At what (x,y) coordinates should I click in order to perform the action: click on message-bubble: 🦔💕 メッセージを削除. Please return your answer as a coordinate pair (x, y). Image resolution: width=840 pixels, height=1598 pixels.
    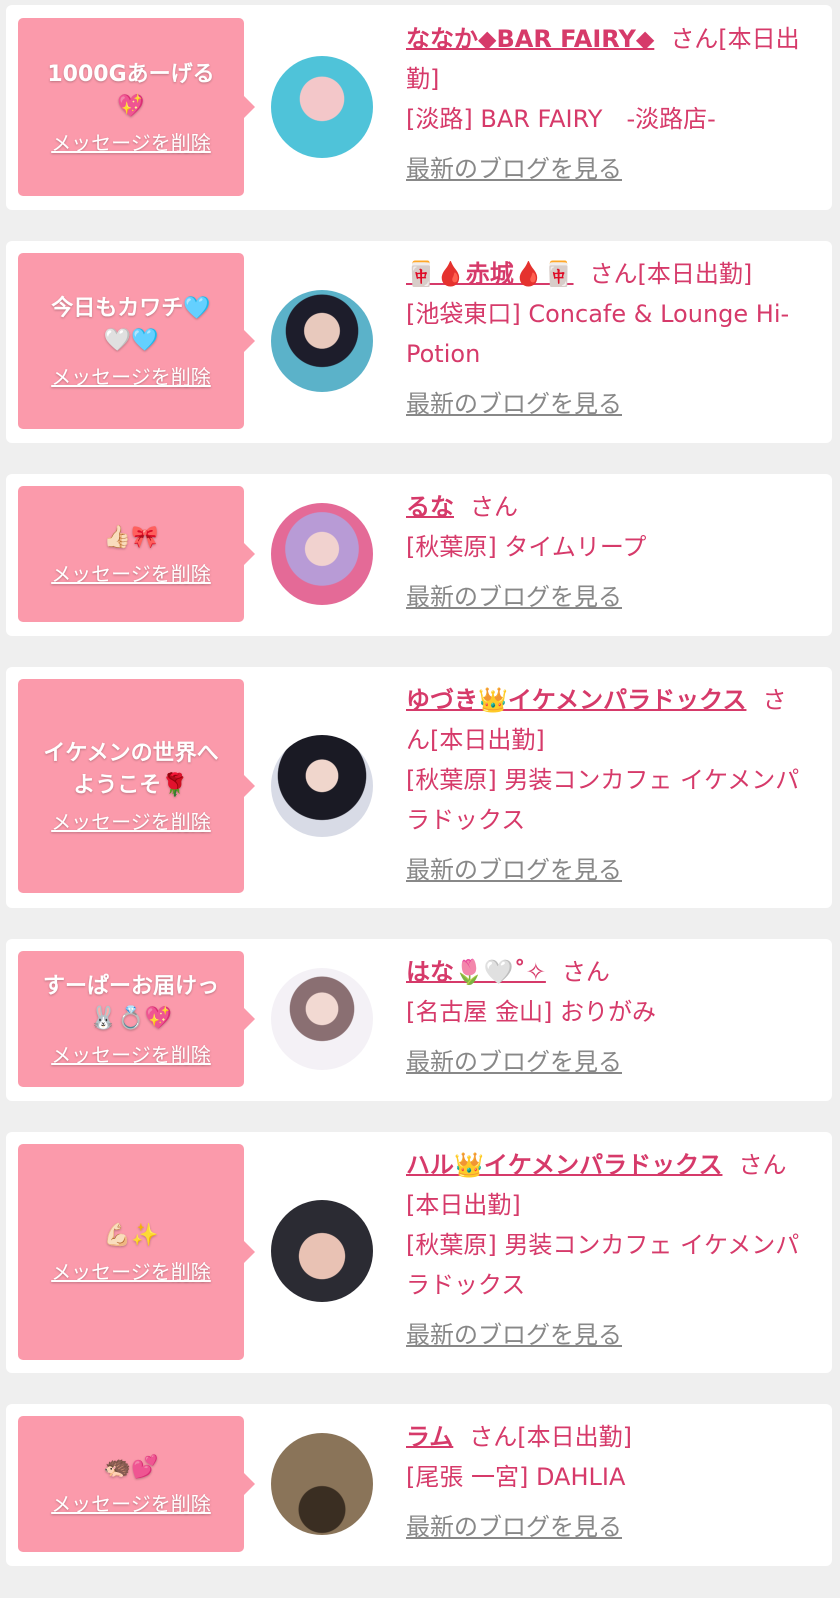
    Looking at the image, I should click on (136, 1484).